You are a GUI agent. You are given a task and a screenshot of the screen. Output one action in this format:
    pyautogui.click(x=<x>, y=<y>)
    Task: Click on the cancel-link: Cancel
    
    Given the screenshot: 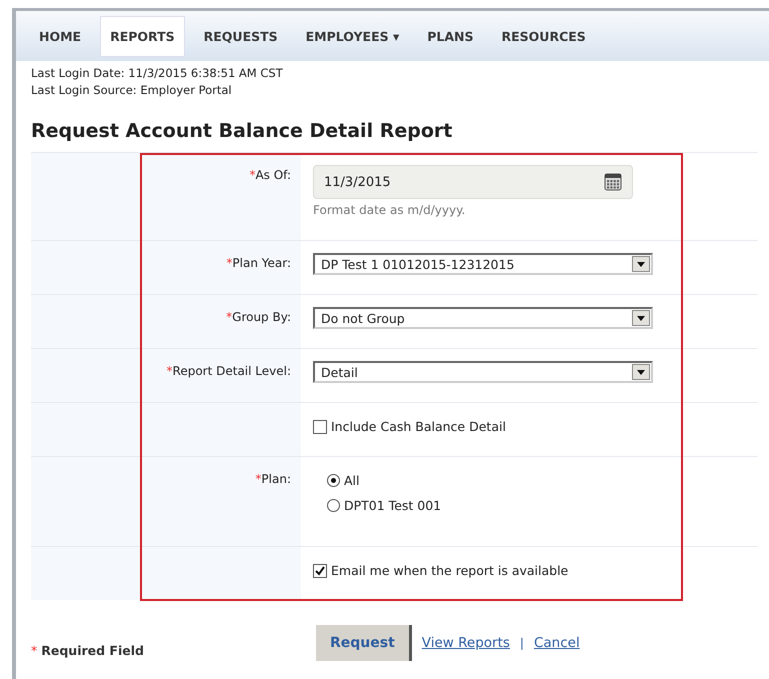 What is the action you would take?
    pyautogui.click(x=557, y=643)
    